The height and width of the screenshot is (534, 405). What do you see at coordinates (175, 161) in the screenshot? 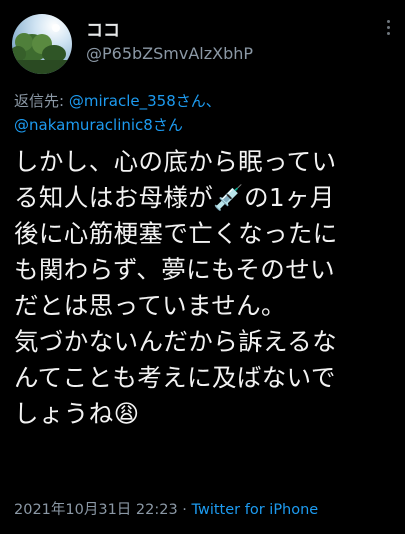
I see `tweet-line: しかし、心の底から眠ってい` at bounding box center [175, 161].